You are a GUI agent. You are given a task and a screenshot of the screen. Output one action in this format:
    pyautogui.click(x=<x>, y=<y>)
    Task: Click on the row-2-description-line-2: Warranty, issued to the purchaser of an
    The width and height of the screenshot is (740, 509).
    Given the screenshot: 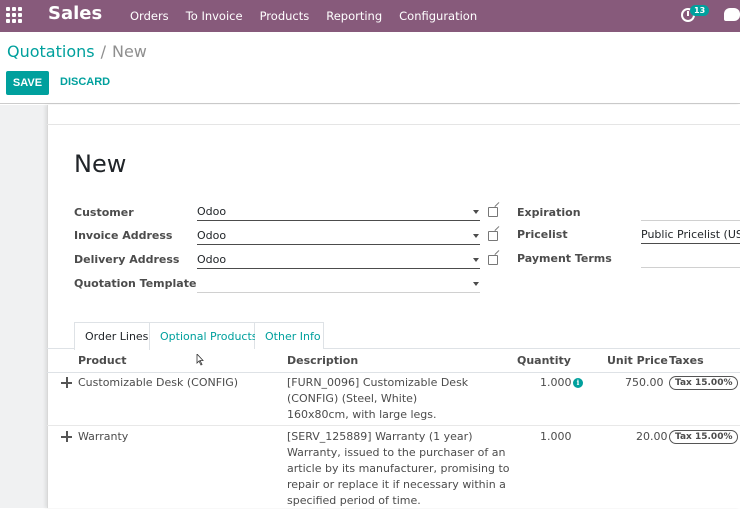 What is the action you would take?
    pyautogui.click(x=396, y=453)
    